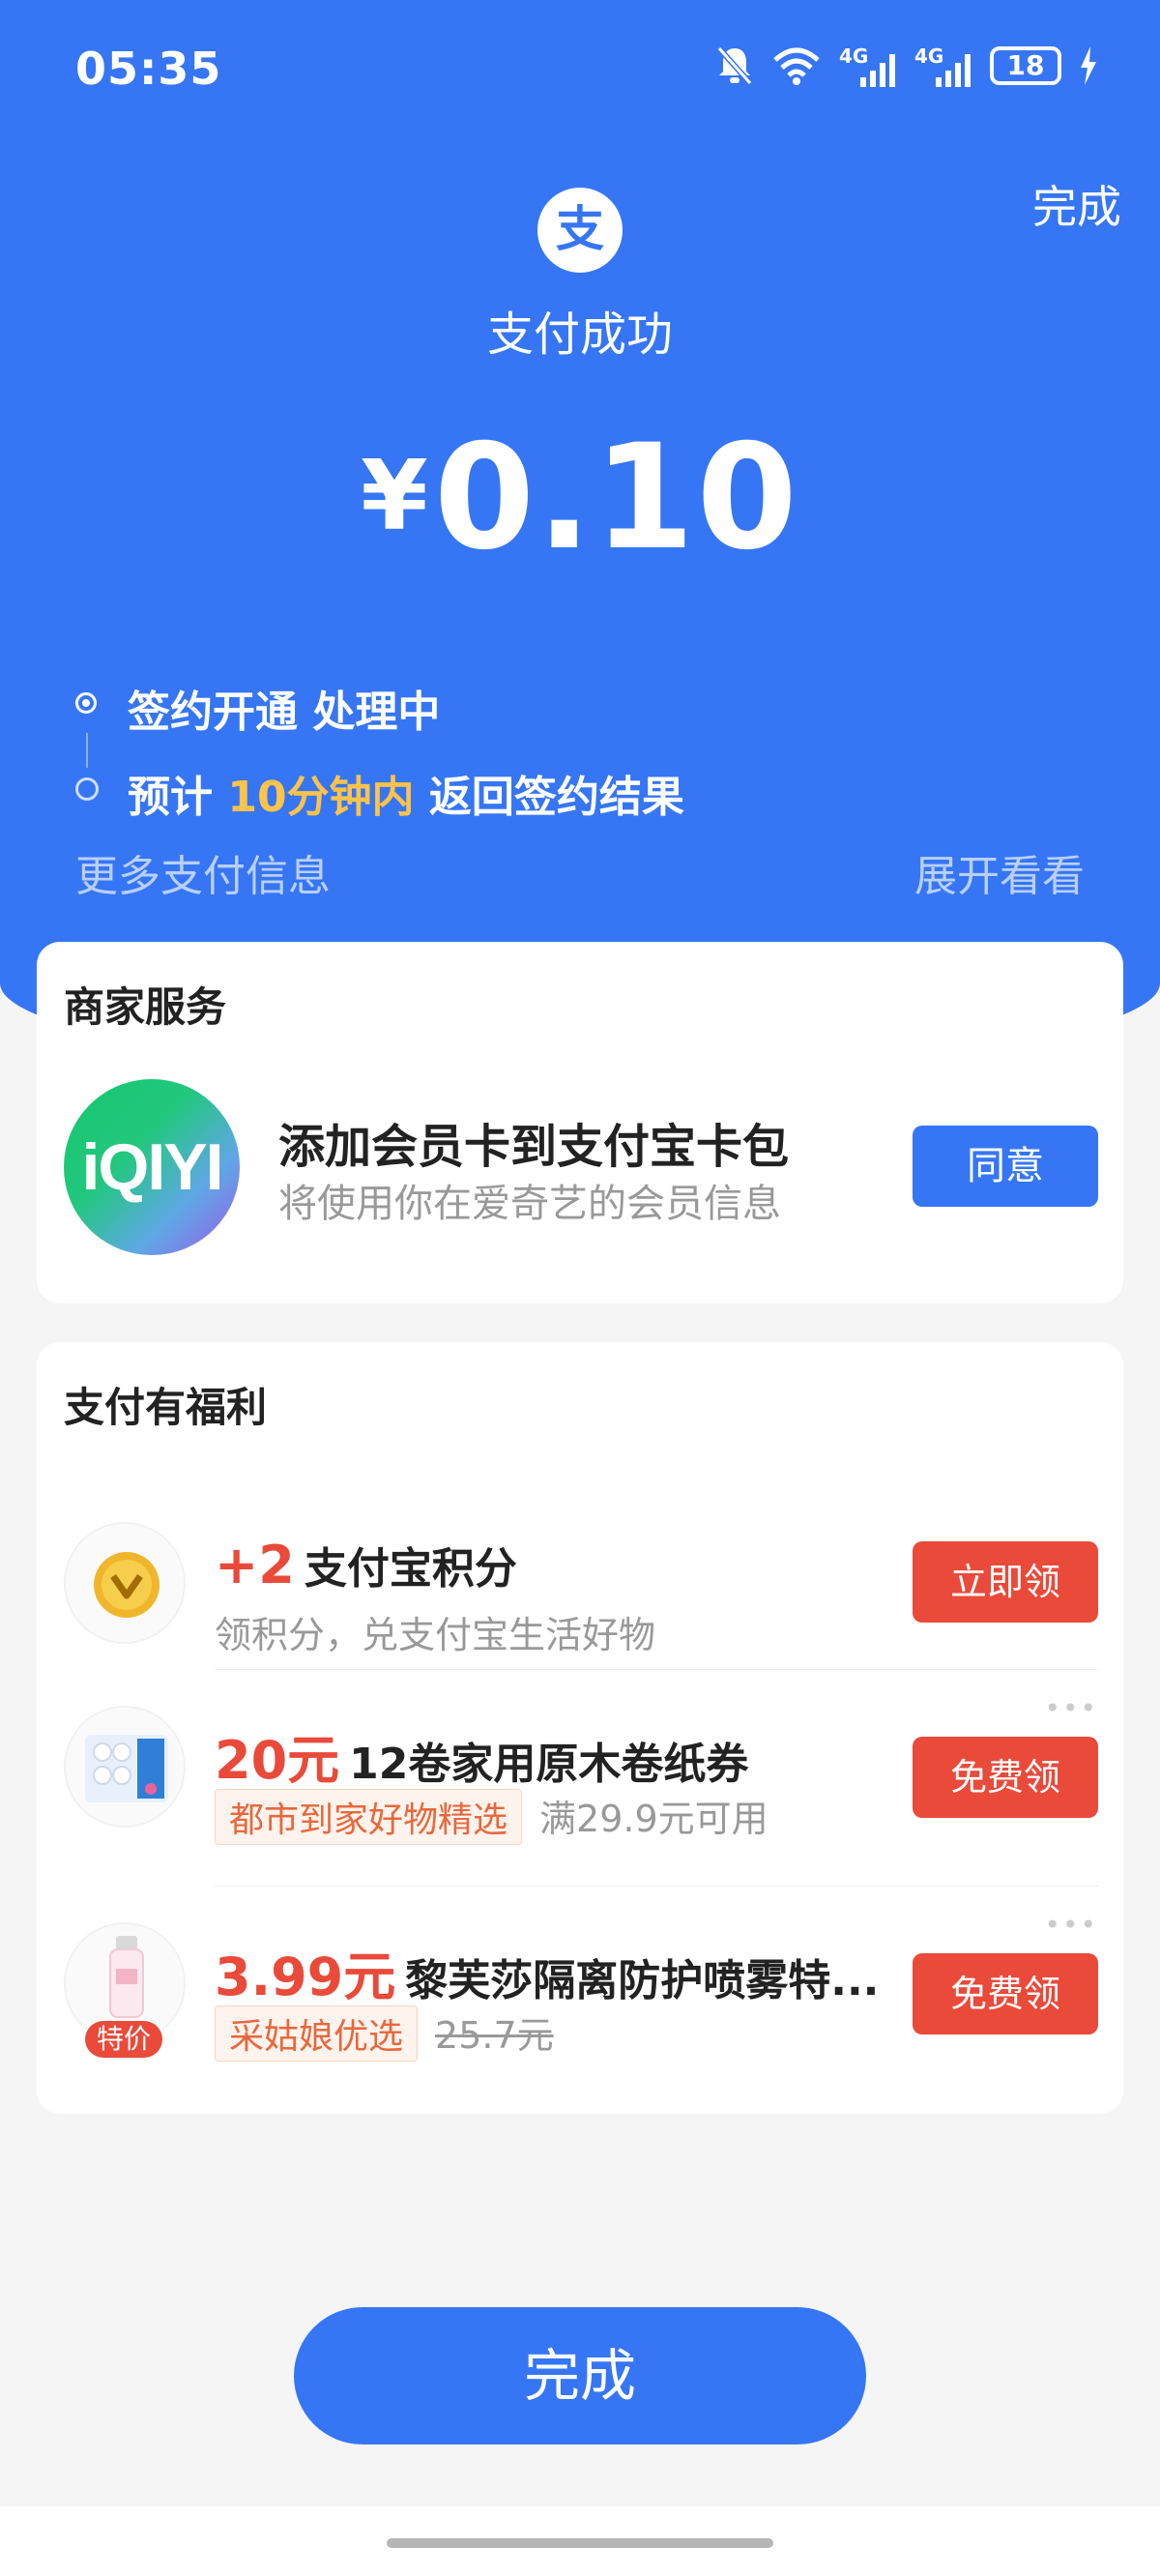  What do you see at coordinates (579, 334) in the screenshot?
I see `payment-success-title: 支付成功` at bounding box center [579, 334].